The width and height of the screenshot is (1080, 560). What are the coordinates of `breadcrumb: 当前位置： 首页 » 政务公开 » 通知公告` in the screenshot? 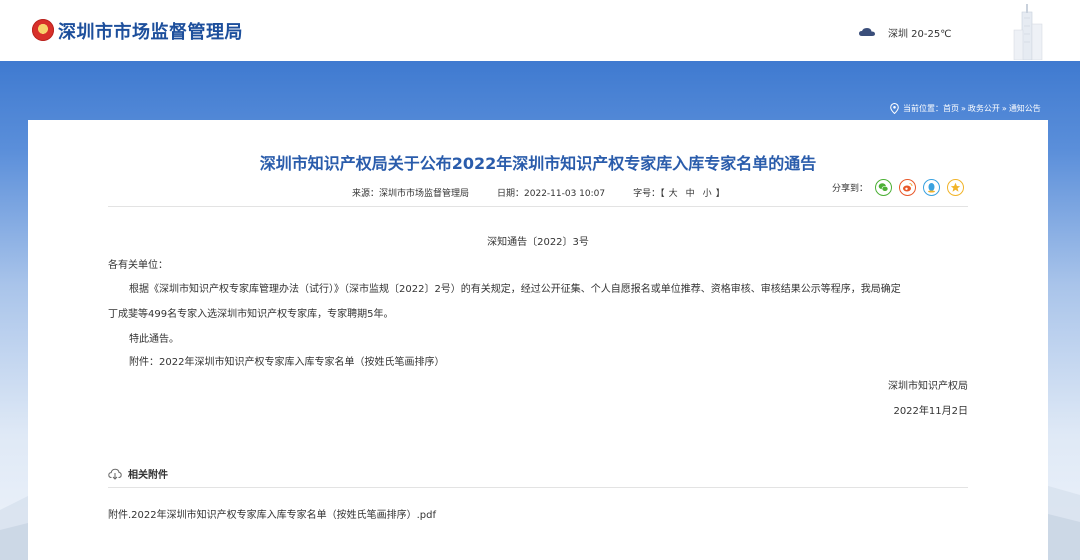 It's located at (965, 108).